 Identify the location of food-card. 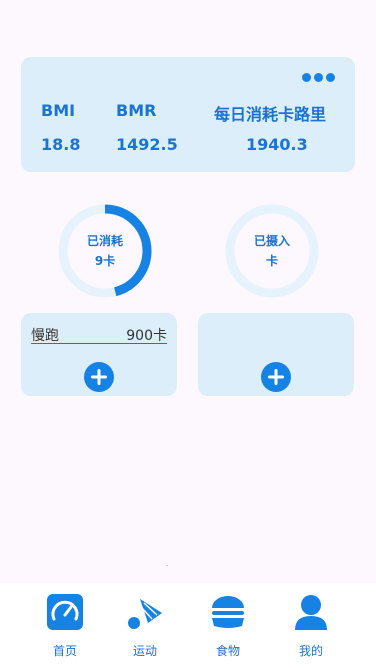
(276, 354).